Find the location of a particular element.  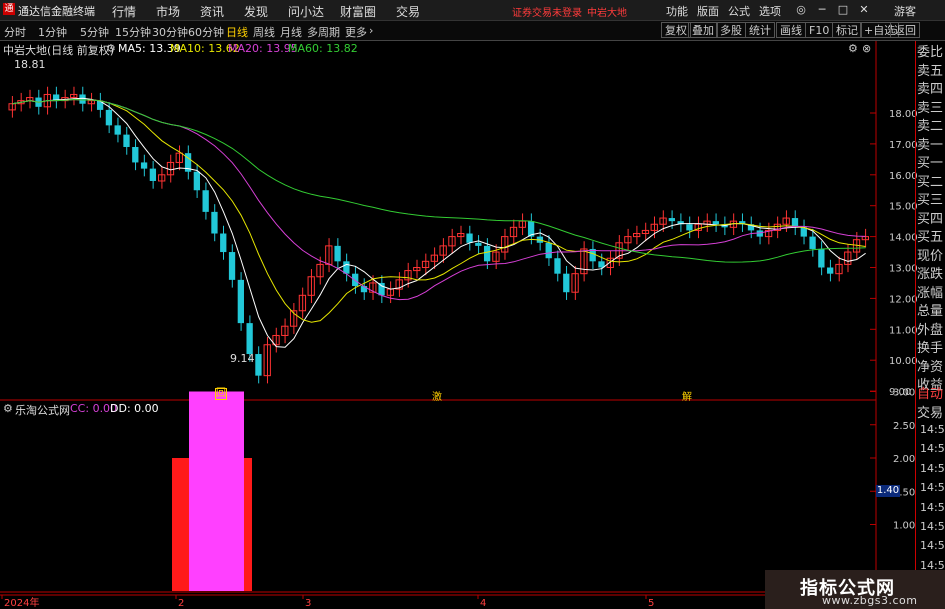

tick-time-3: 14:56 is located at coordinates (932, 488).